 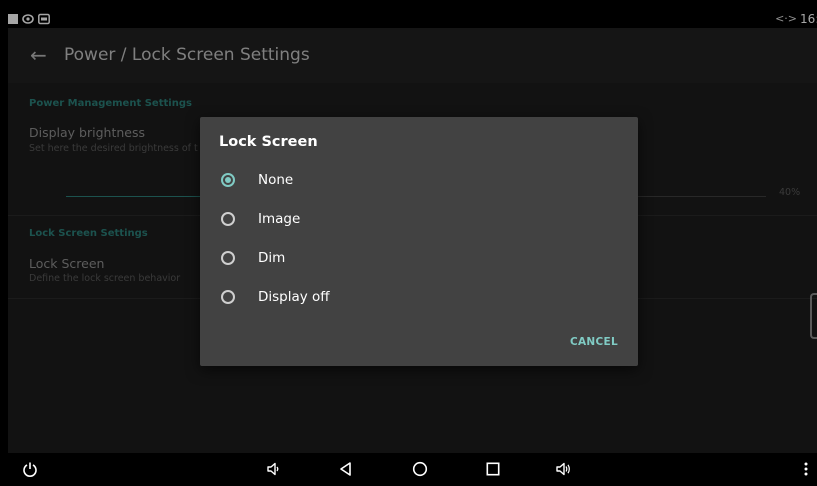 I want to click on back-triangle-icon, so click(x=346, y=469).